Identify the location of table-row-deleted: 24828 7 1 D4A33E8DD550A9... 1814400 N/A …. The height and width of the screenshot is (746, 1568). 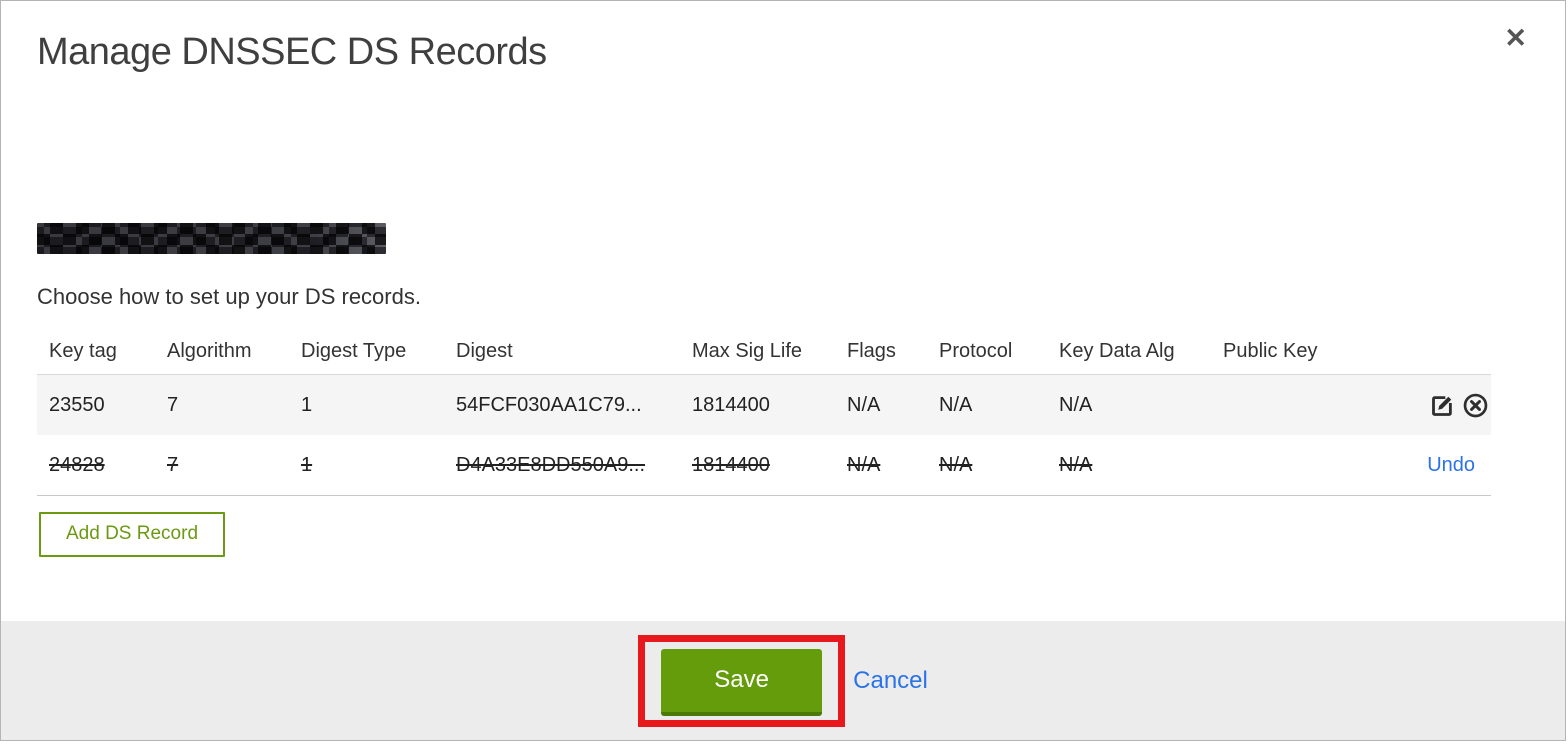
(764, 465).